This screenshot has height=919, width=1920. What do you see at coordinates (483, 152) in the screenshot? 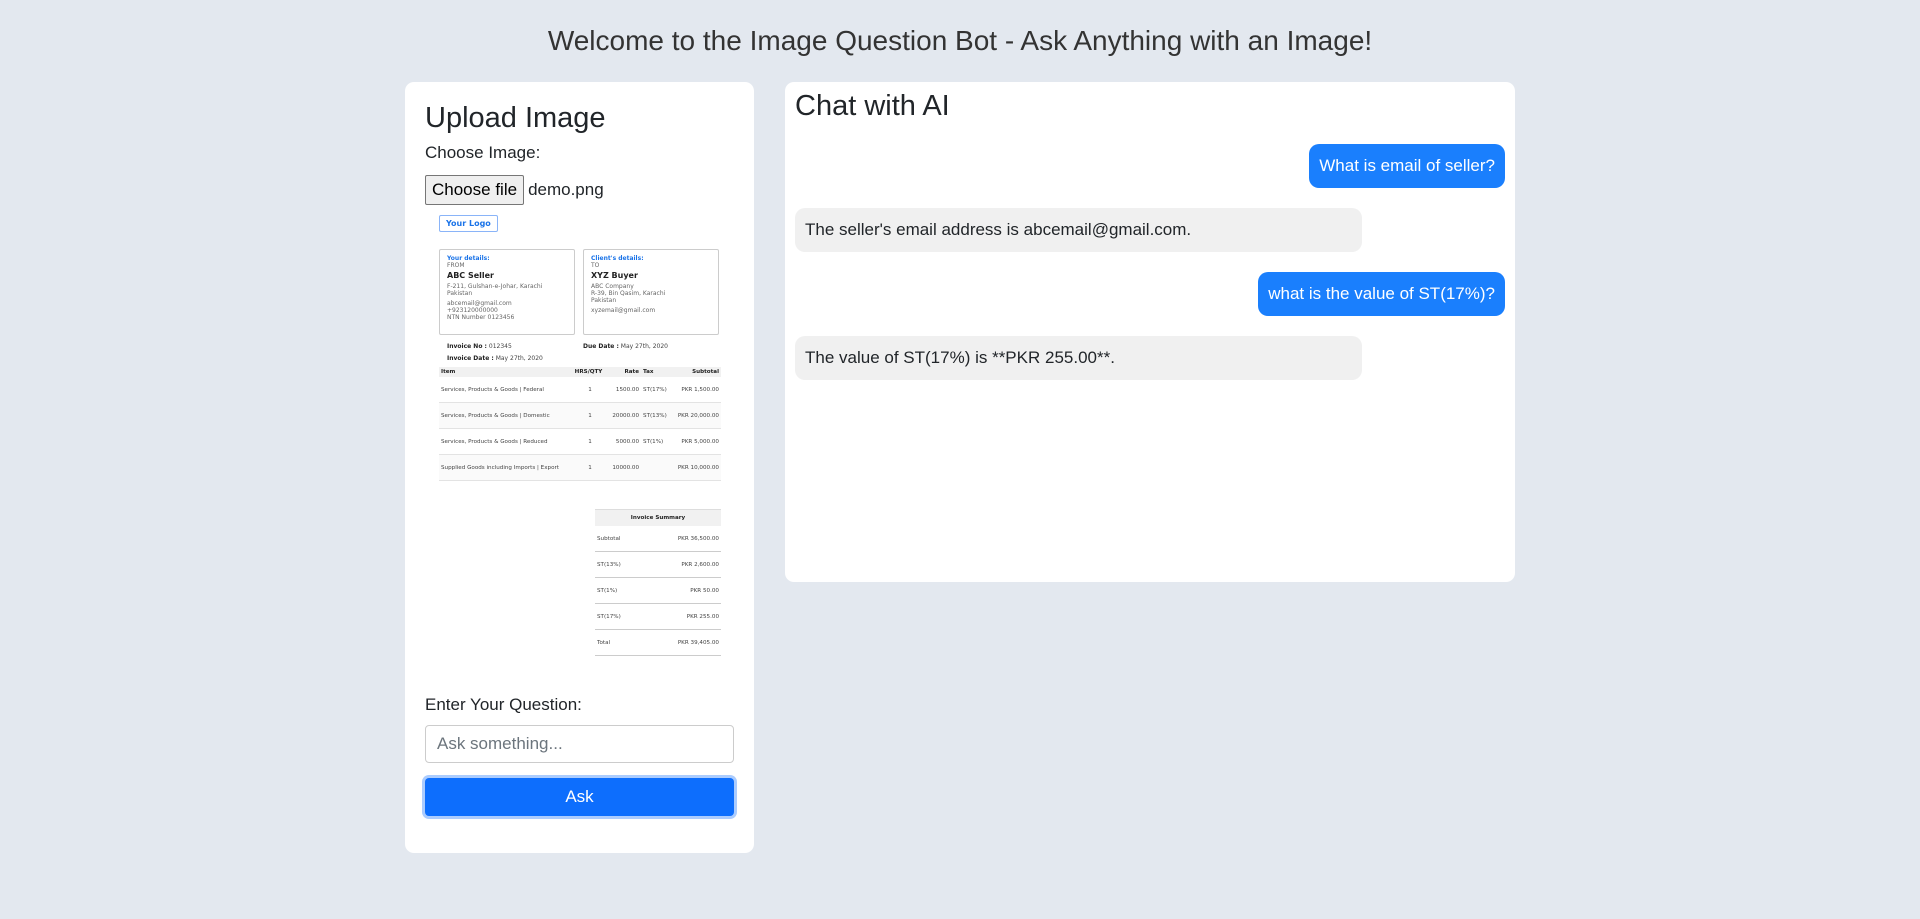
I see `choose-image-label: Choose Image:` at bounding box center [483, 152].